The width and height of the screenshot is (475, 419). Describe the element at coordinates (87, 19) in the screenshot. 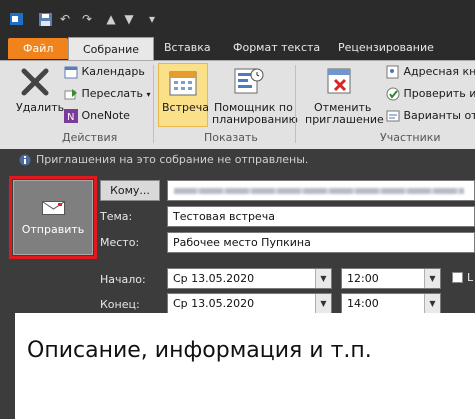

I see `redo-icon: ↷` at that location.